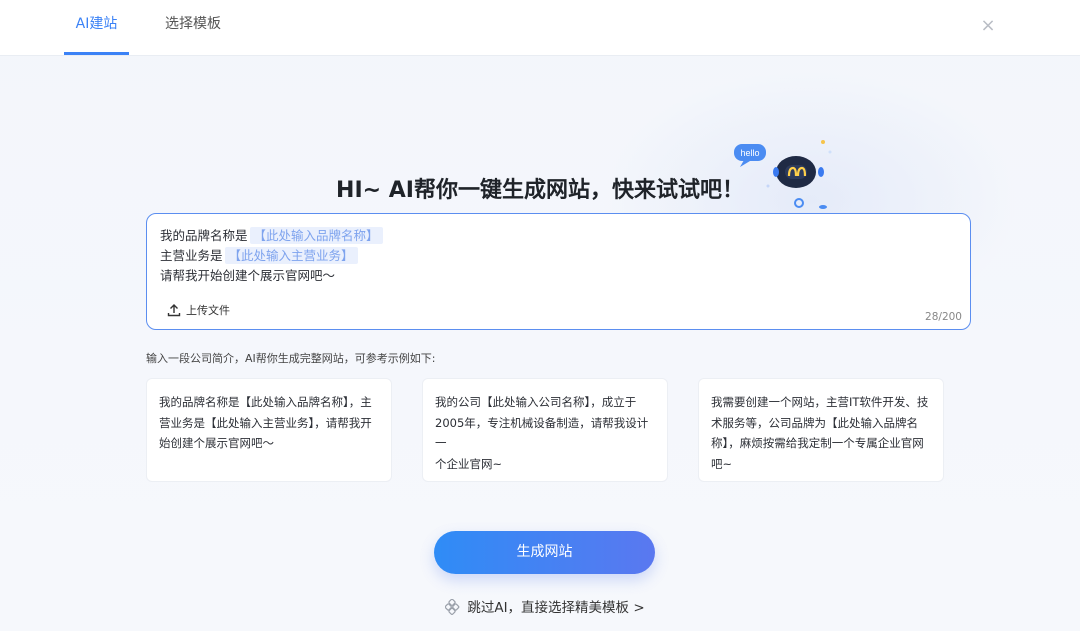 This screenshot has height=631, width=1080. I want to click on example-line: 2005年，专注机械设备制造，请帮我设计一, so click(542, 433).